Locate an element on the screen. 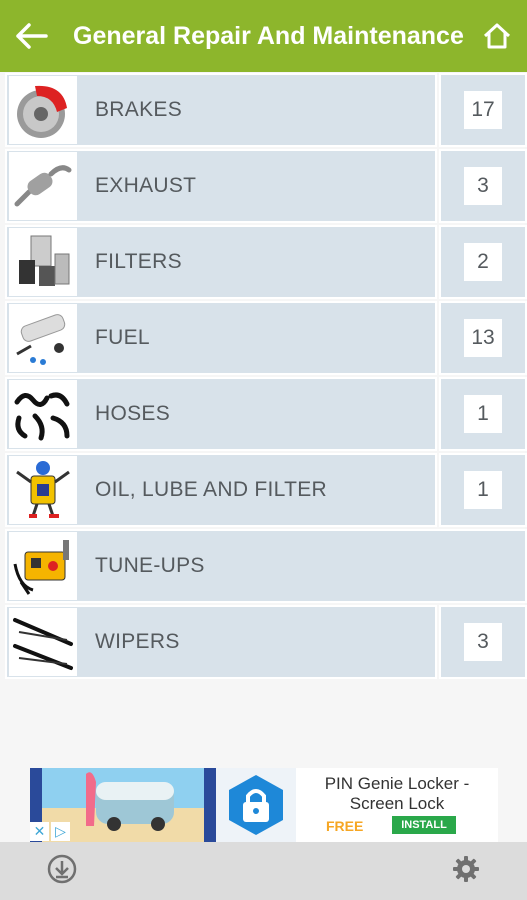 This screenshot has width=527, height=900. category-row: HOSES is located at coordinates (221, 414).